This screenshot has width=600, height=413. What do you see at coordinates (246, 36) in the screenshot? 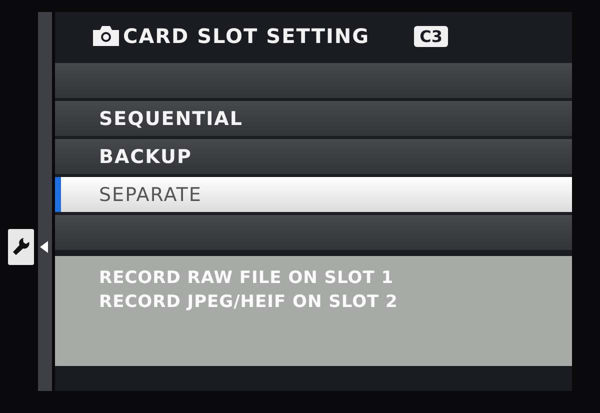
I see `screen-title: CARD SLOT SETTING` at bounding box center [246, 36].